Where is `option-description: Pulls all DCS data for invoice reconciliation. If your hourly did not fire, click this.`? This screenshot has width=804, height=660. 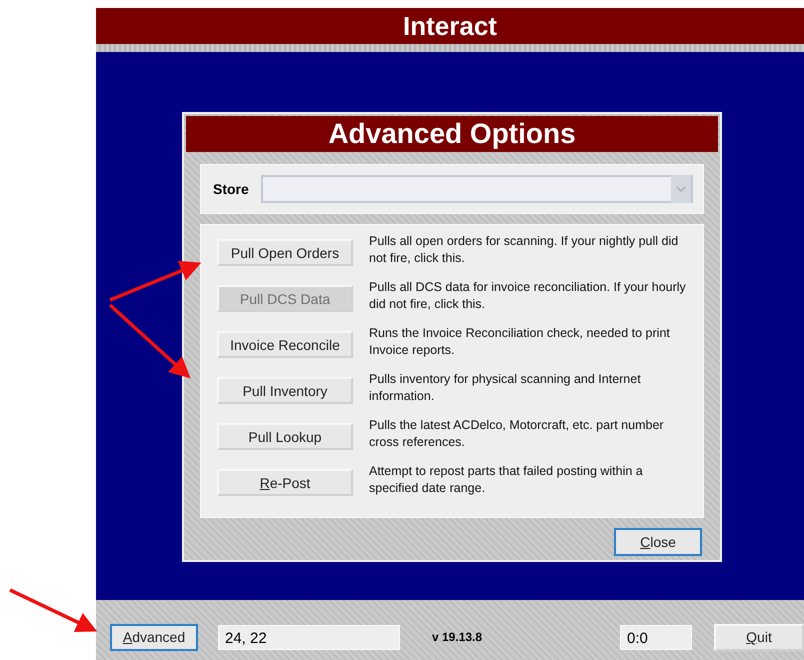
option-description: Pulls all DCS data for invoice reconciliation. If your hourly did not fire, click this. is located at coordinates (528, 296).